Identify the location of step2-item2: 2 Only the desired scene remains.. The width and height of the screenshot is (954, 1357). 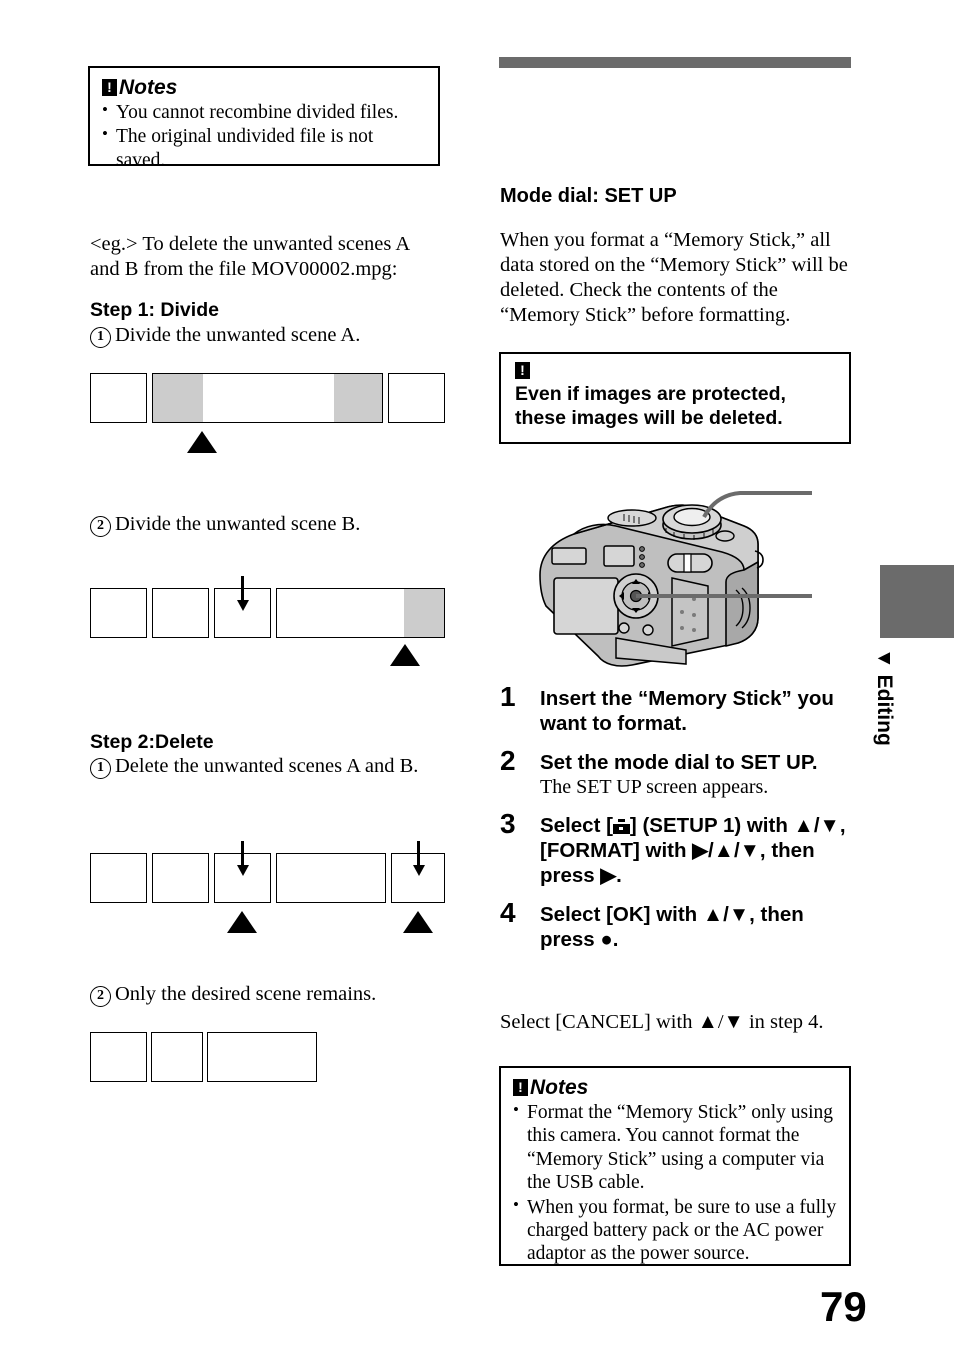
(265, 994).